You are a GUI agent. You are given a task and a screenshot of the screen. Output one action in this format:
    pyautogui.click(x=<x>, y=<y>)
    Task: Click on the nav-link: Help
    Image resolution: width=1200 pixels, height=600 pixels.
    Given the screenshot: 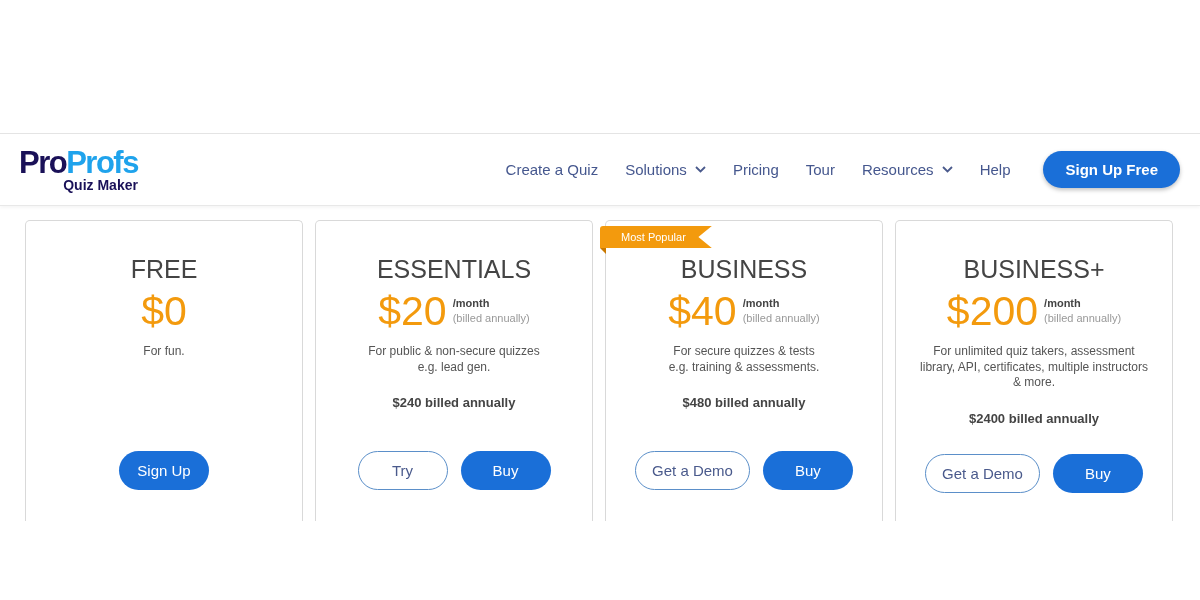 What is the action you would take?
    pyautogui.click(x=995, y=169)
    